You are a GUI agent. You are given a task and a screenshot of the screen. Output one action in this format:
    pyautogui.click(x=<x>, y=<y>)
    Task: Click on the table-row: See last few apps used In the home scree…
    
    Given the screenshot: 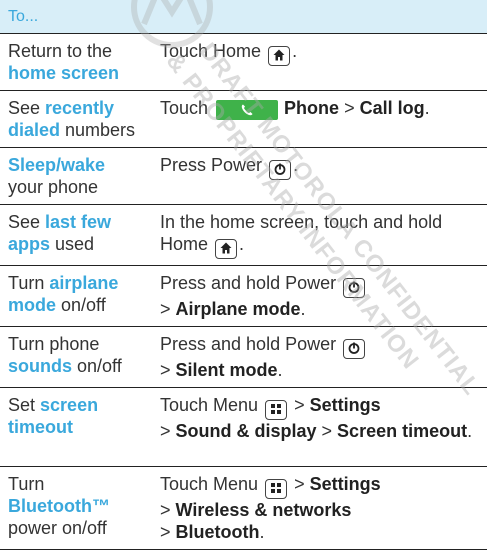 What is the action you would take?
    pyautogui.click(x=243, y=235)
    